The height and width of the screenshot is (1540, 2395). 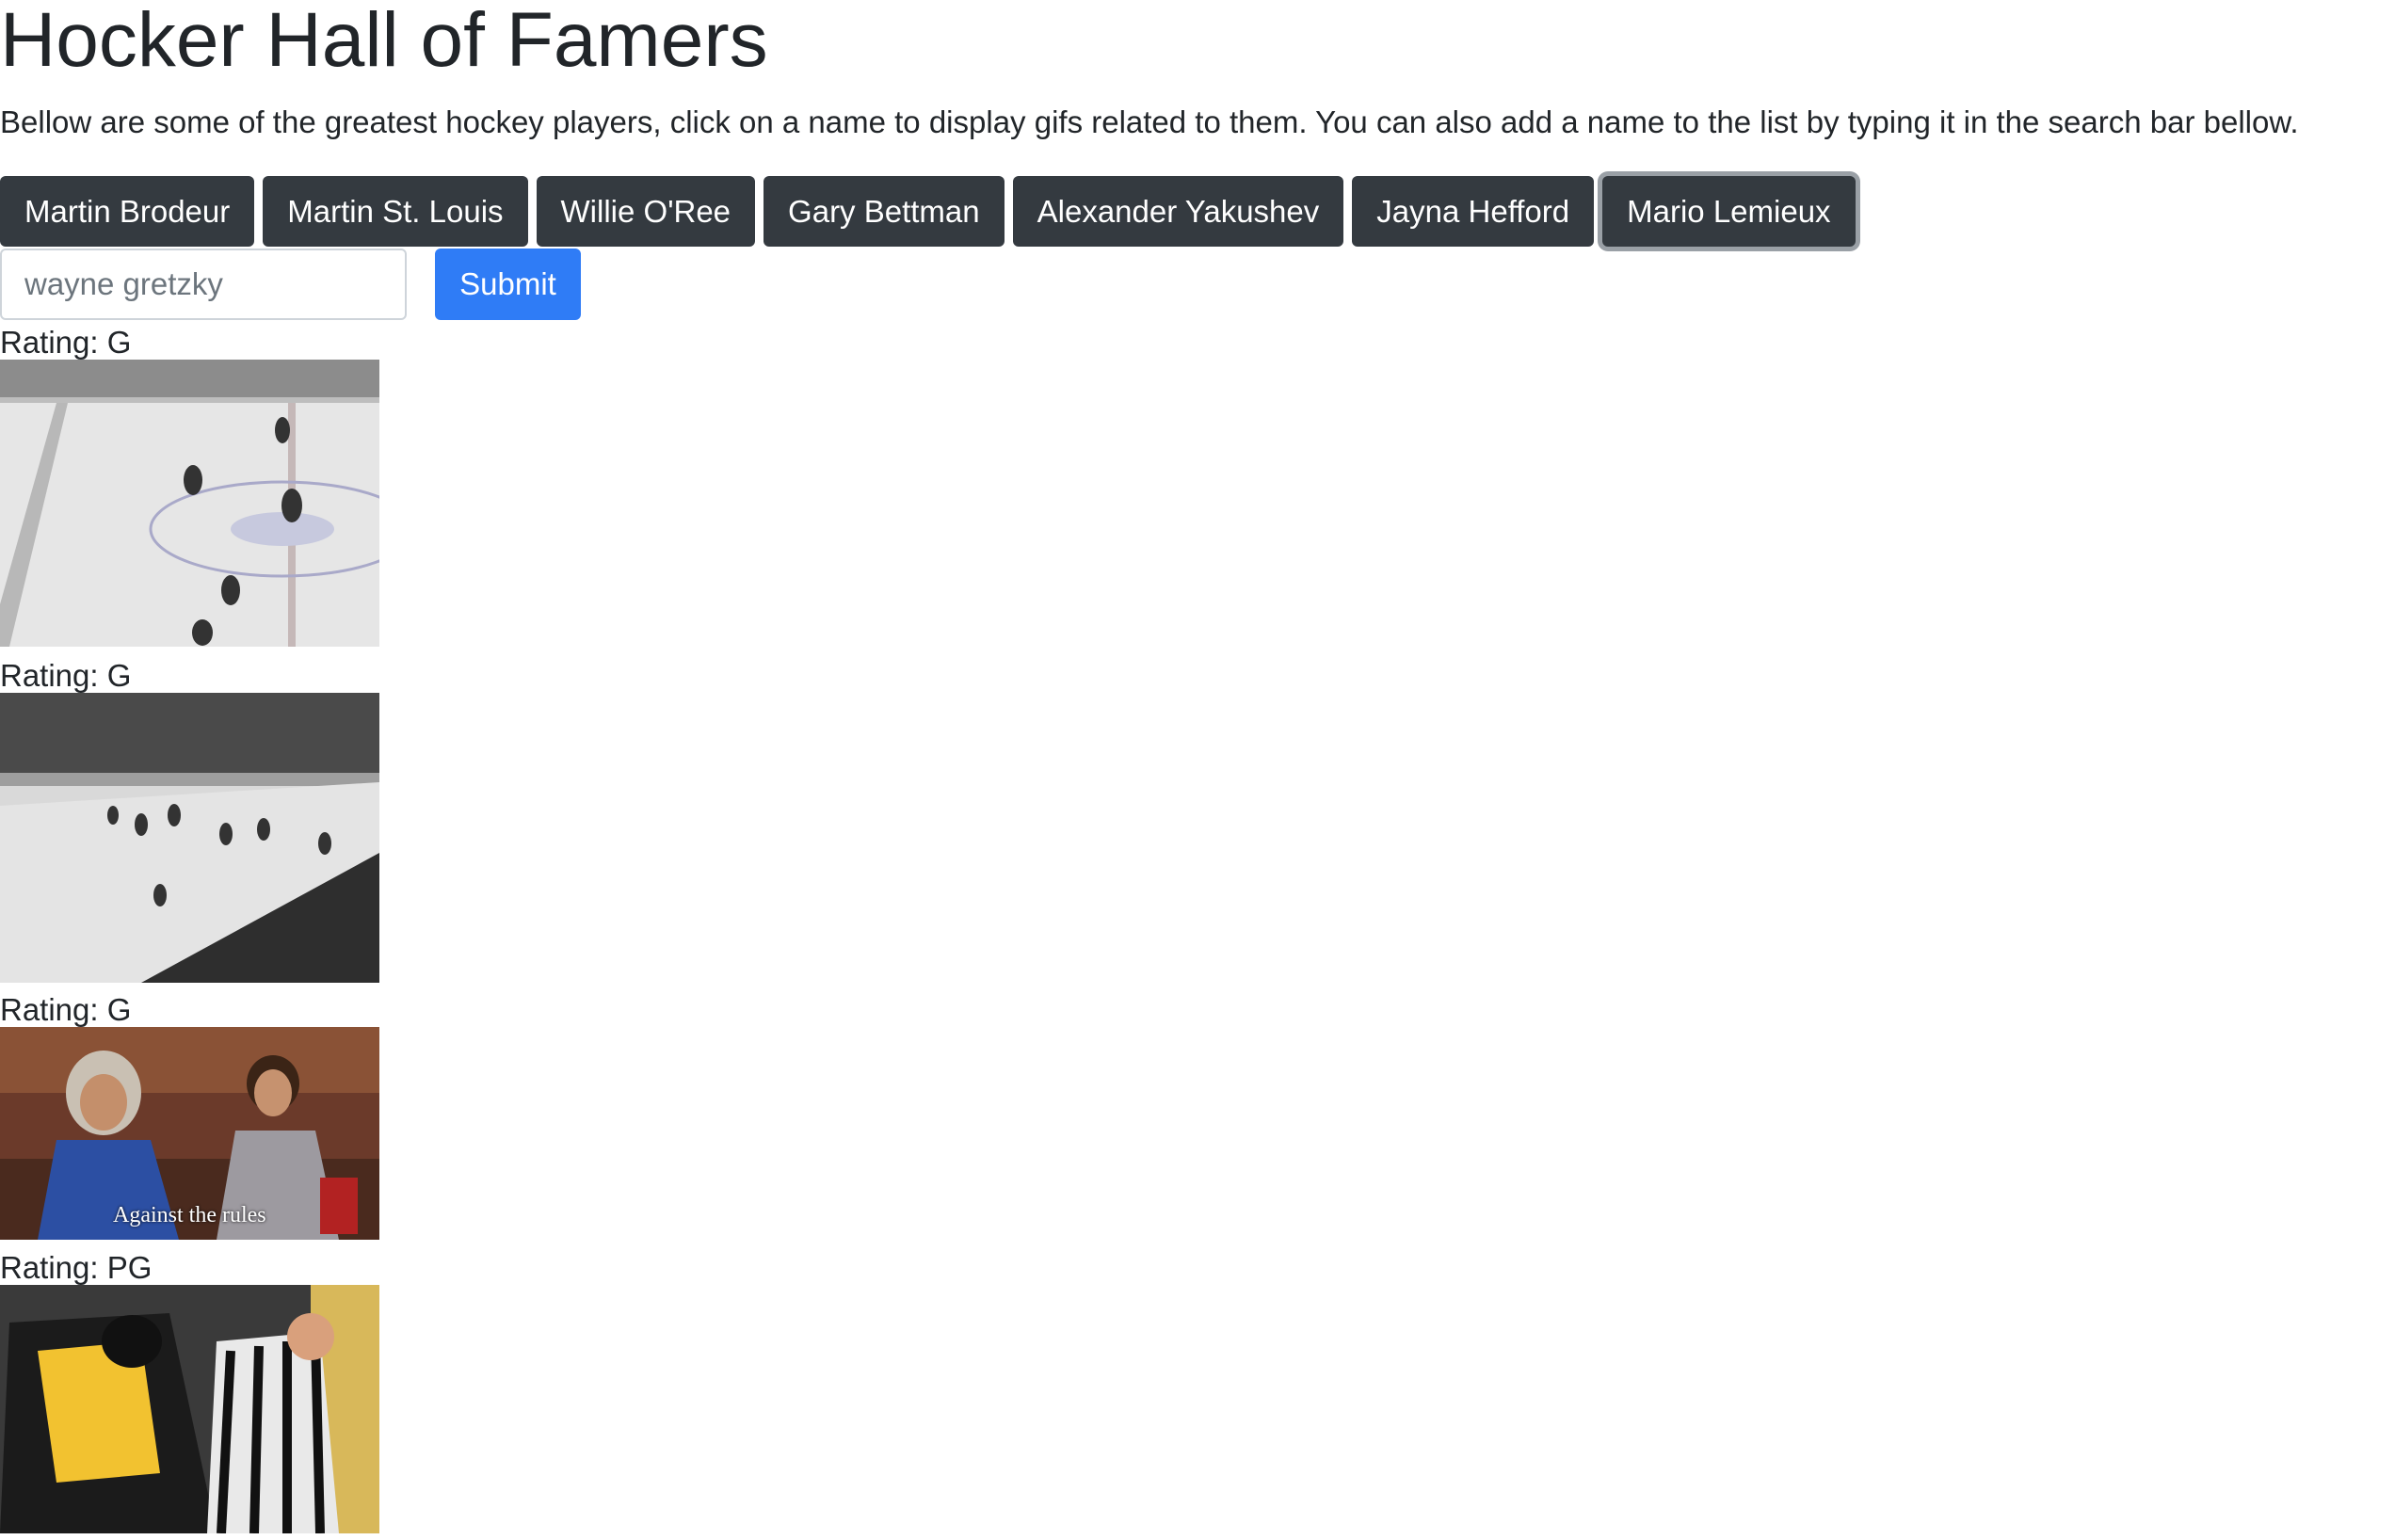 I want to click on gif-caption: Against the rules, so click(x=189, y=1215).